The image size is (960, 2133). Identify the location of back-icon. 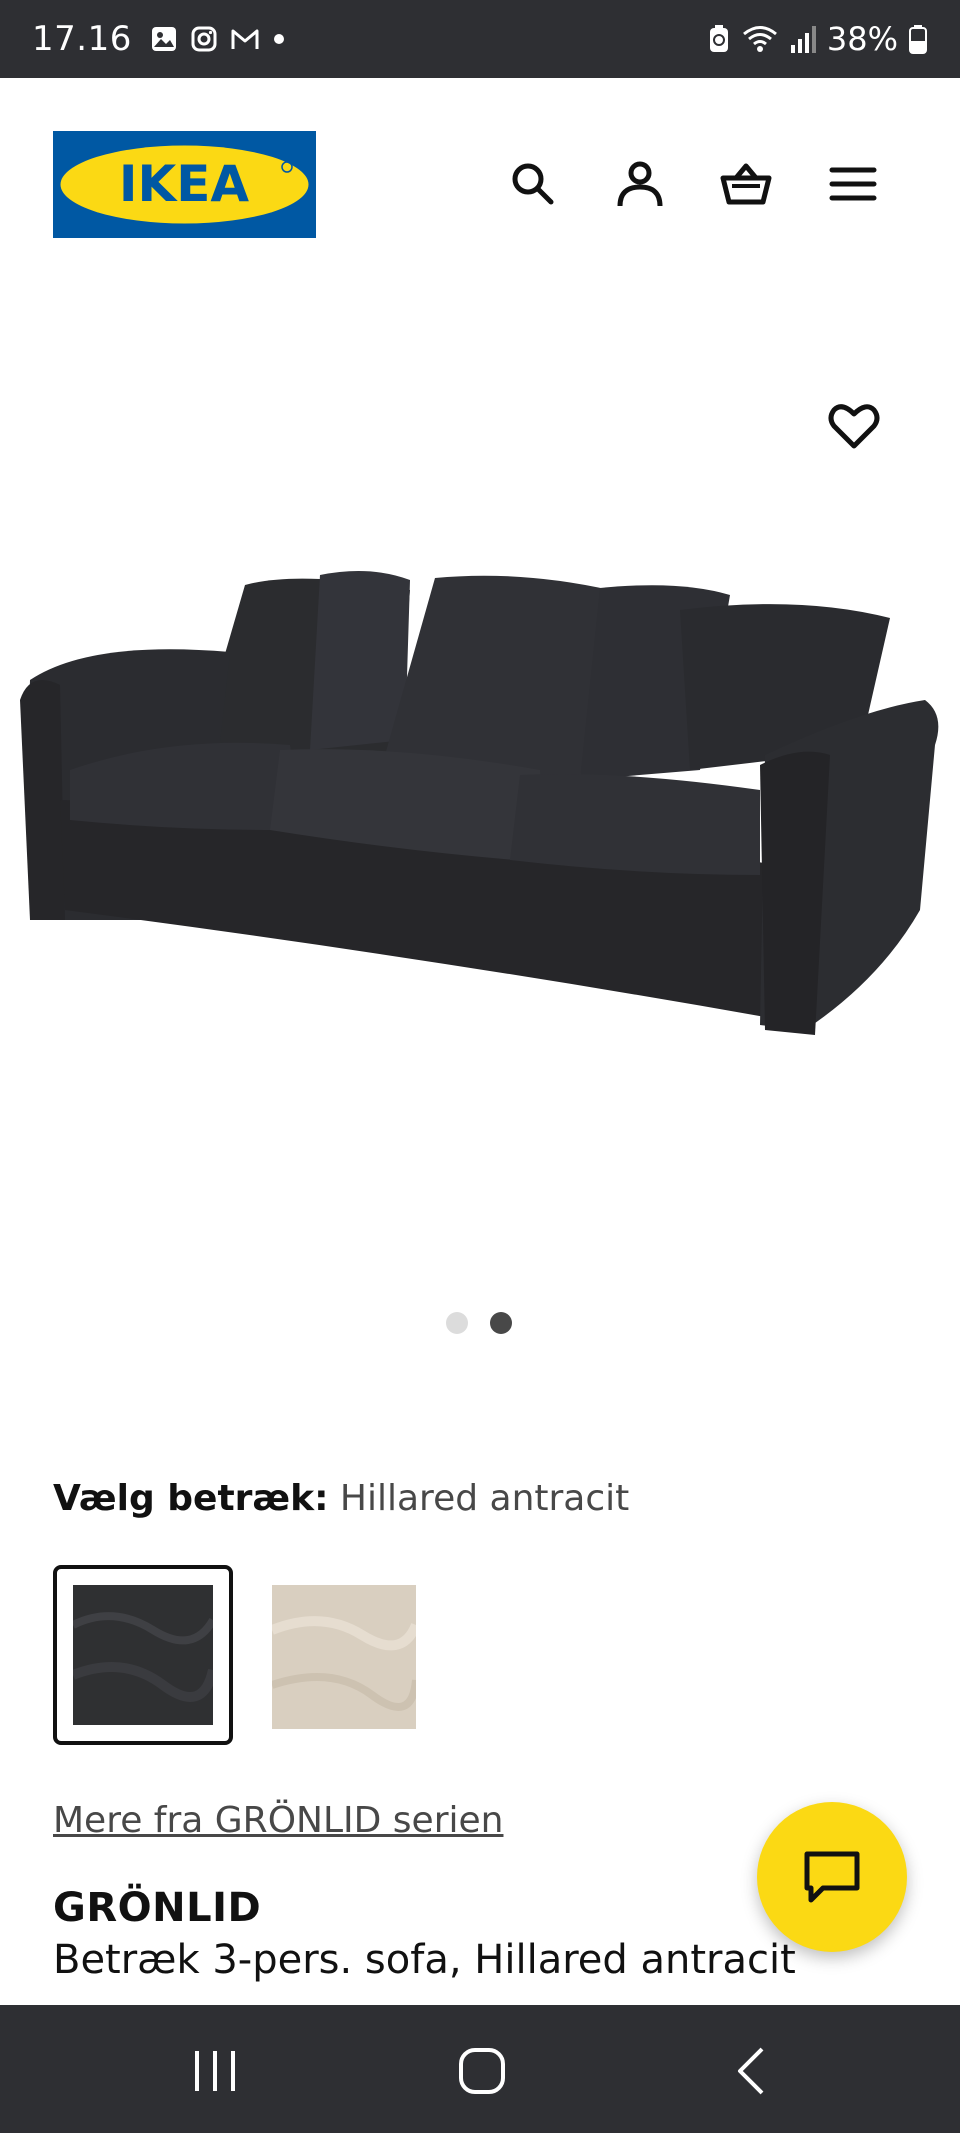
(754, 2071).